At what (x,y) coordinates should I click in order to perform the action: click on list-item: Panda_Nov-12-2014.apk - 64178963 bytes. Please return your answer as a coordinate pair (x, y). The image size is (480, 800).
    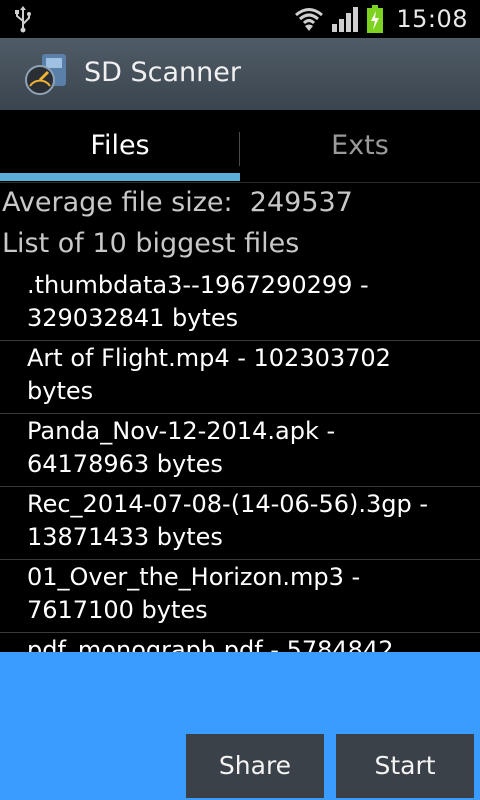
    Looking at the image, I should click on (240, 450).